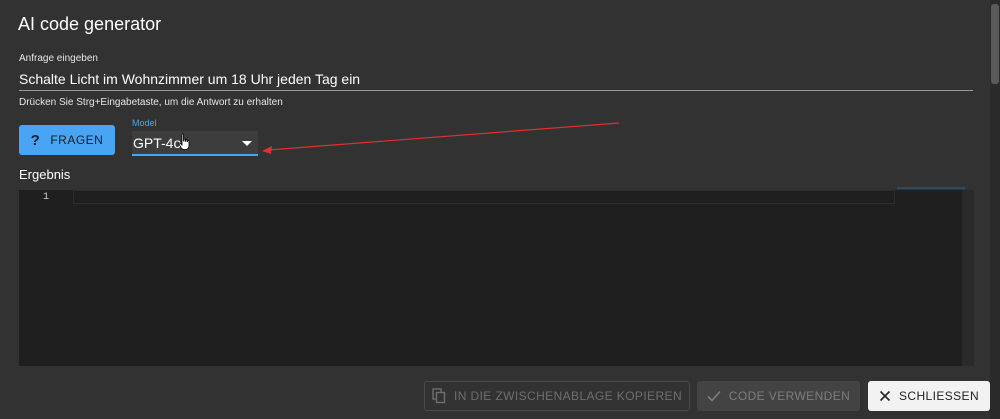  I want to click on use-code-button-label: CODE VERWENDEN, so click(789, 396).